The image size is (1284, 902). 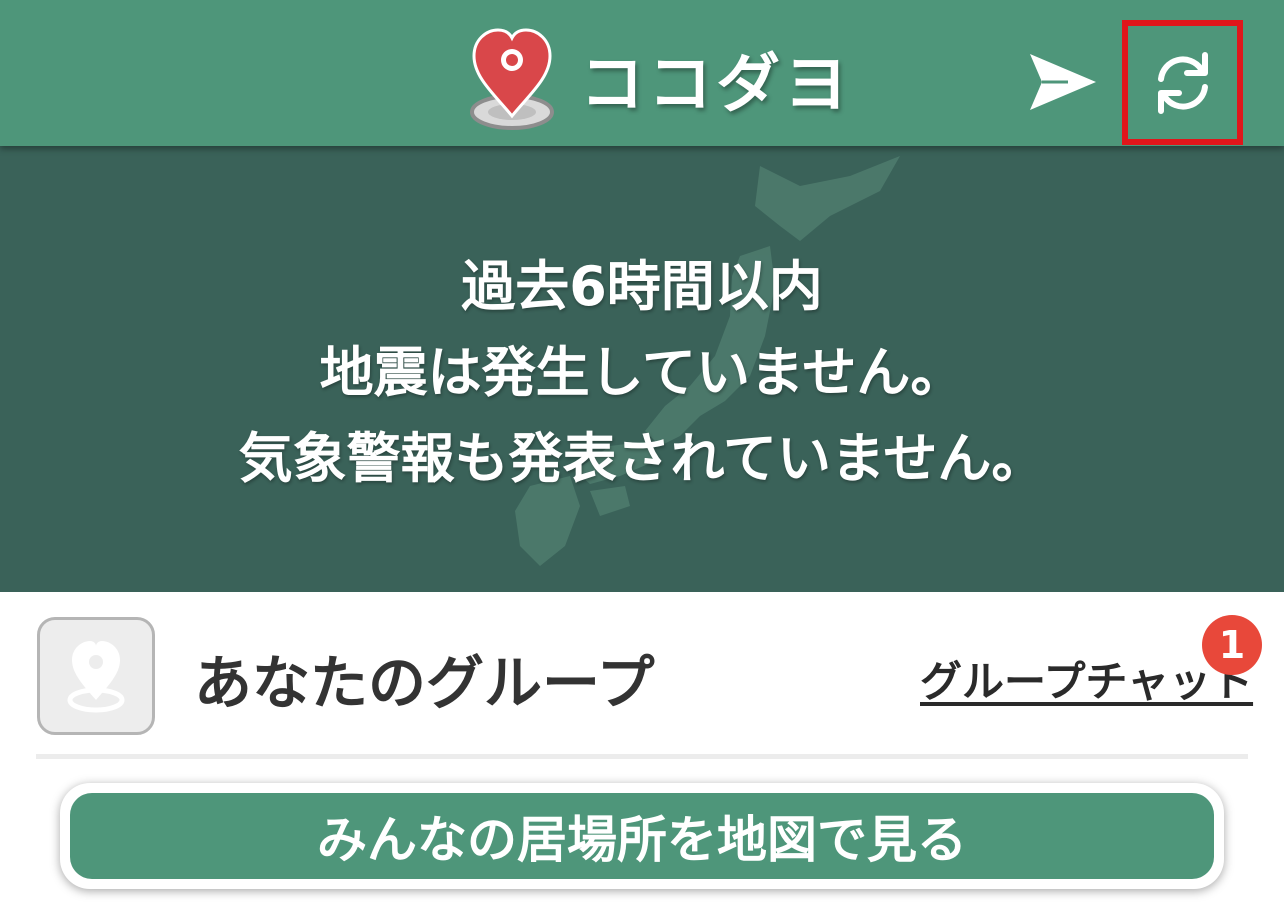 What do you see at coordinates (1086, 678) in the screenshot?
I see `group-chat-link: グループチャット` at bounding box center [1086, 678].